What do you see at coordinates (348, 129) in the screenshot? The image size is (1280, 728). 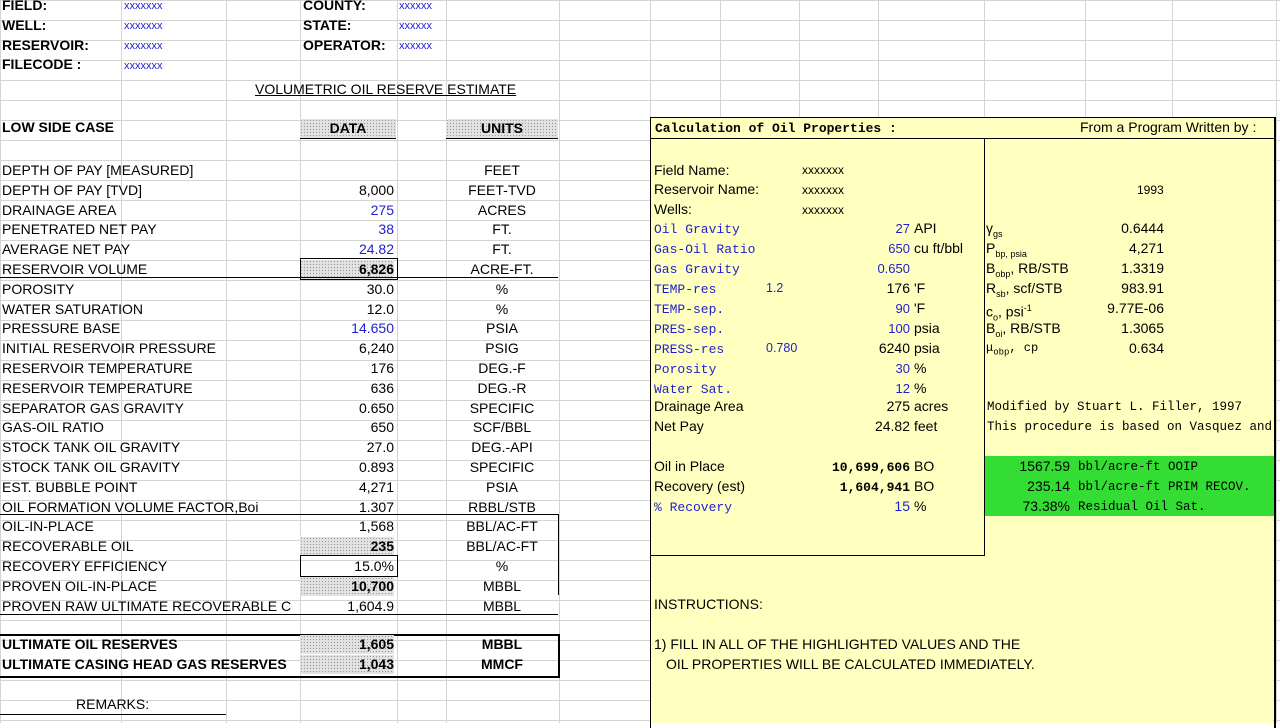 I see `data-column-header: DATA` at bounding box center [348, 129].